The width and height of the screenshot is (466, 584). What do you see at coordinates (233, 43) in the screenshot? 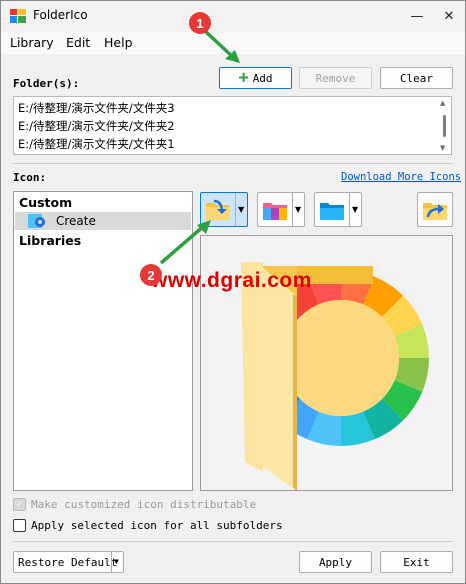
I see `menu-bar: Library Edit Help` at bounding box center [233, 43].